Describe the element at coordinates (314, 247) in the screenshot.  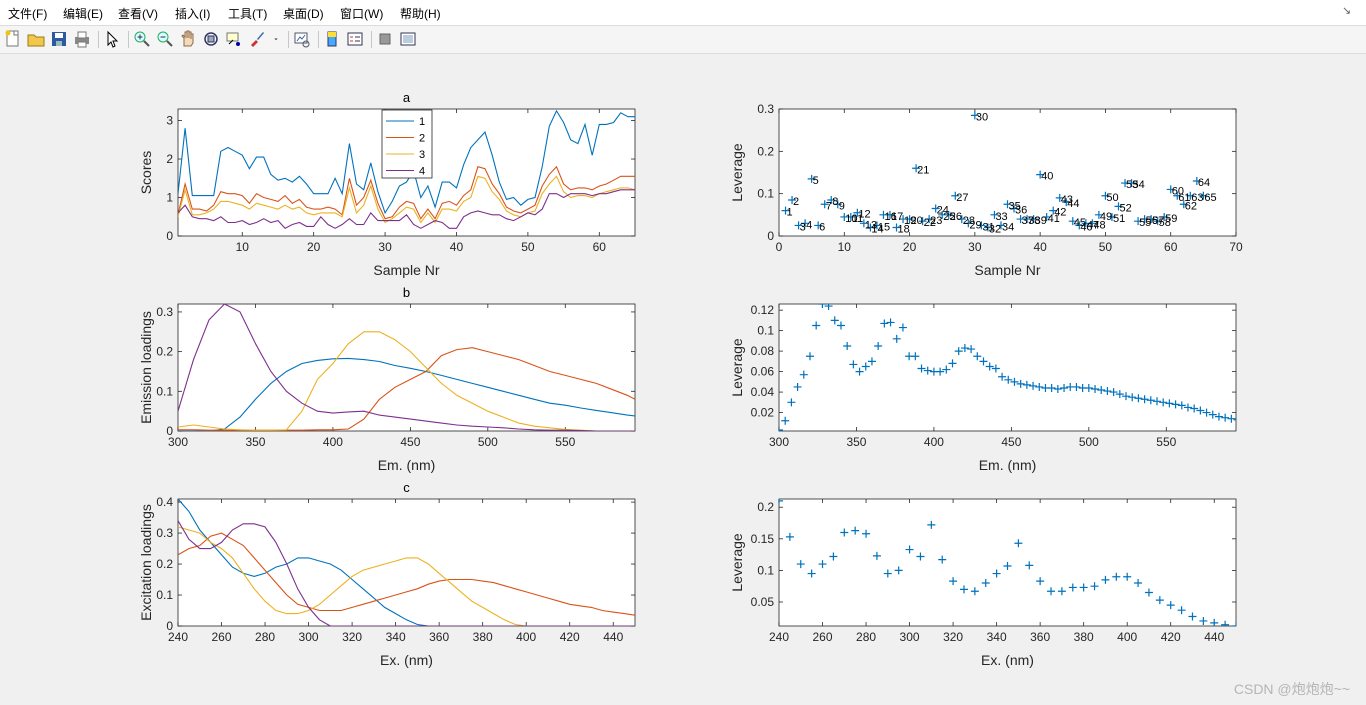
I see `x-tick-label: 20` at that location.